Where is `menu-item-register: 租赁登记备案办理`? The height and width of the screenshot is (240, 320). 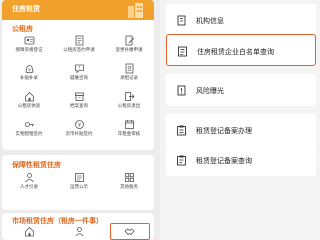 menu-item-register: 租赁登记备案办理 is located at coordinates (241, 130).